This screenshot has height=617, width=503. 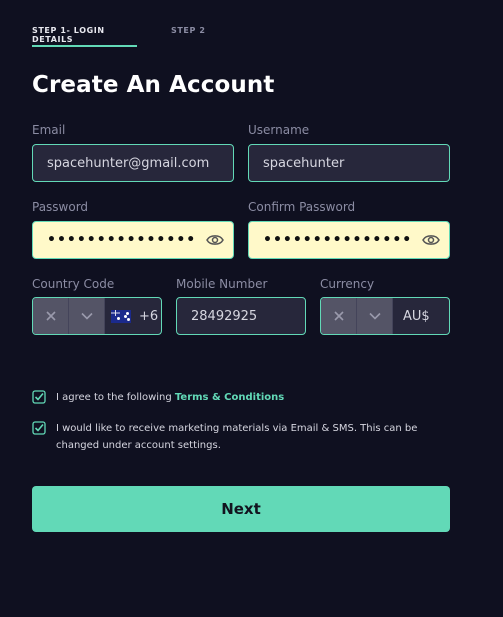 What do you see at coordinates (121, 316) in the screenshot?
I see `australia-flag-icon` at bounding box center [121, 316].